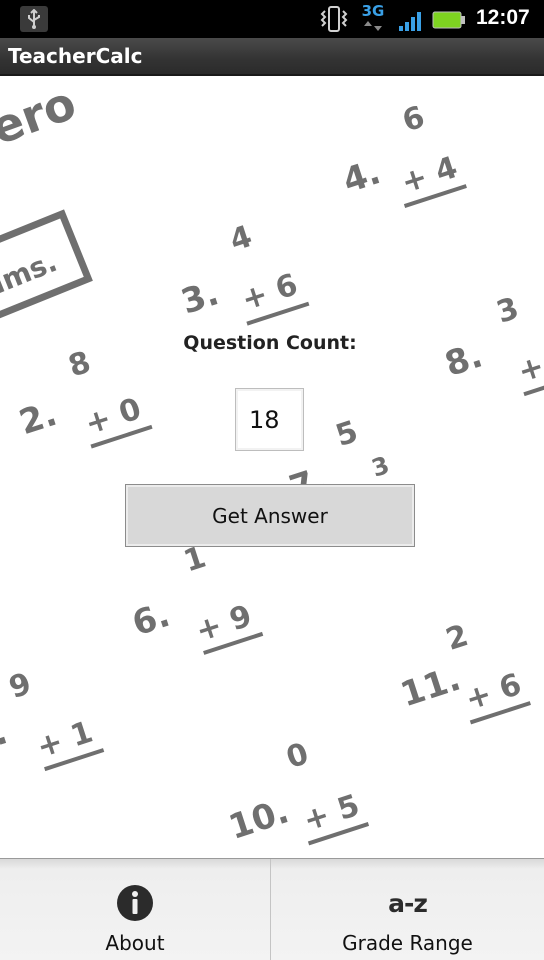  I want to click on svg-text: 11., so click(431, 687).